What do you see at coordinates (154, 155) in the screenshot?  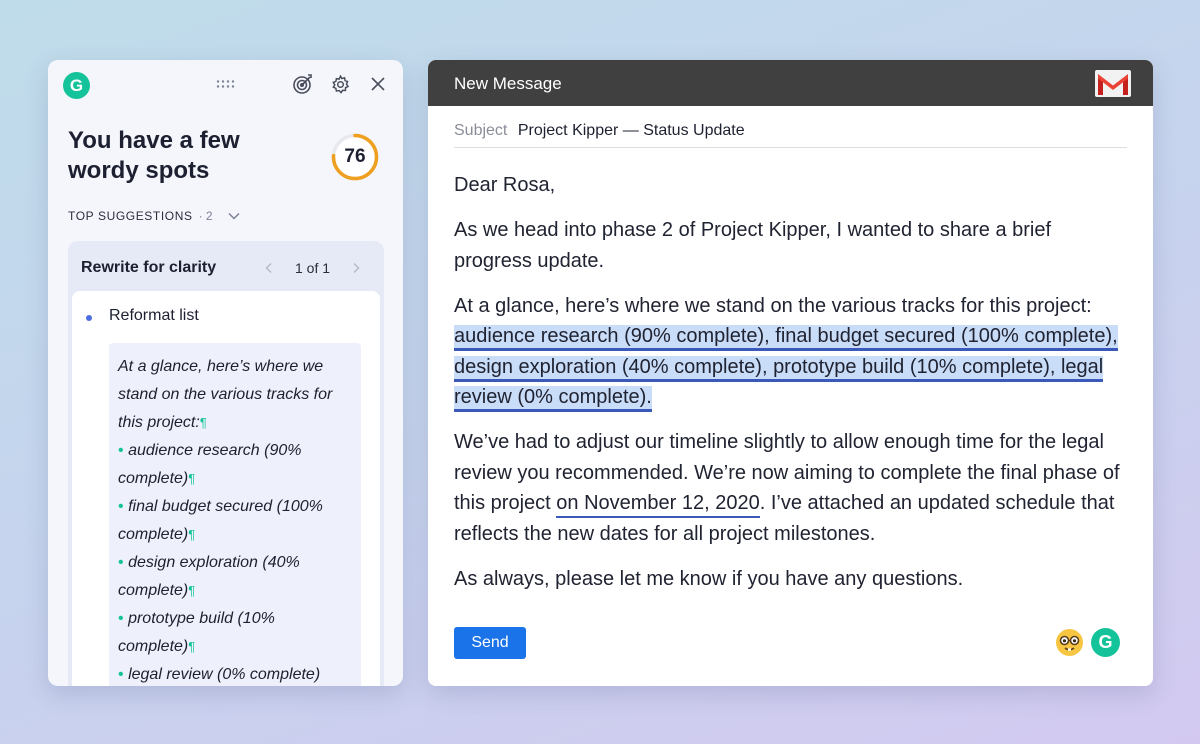 I see `panel-headline: You have a few wordy spots` at bounding box center [154, 155].